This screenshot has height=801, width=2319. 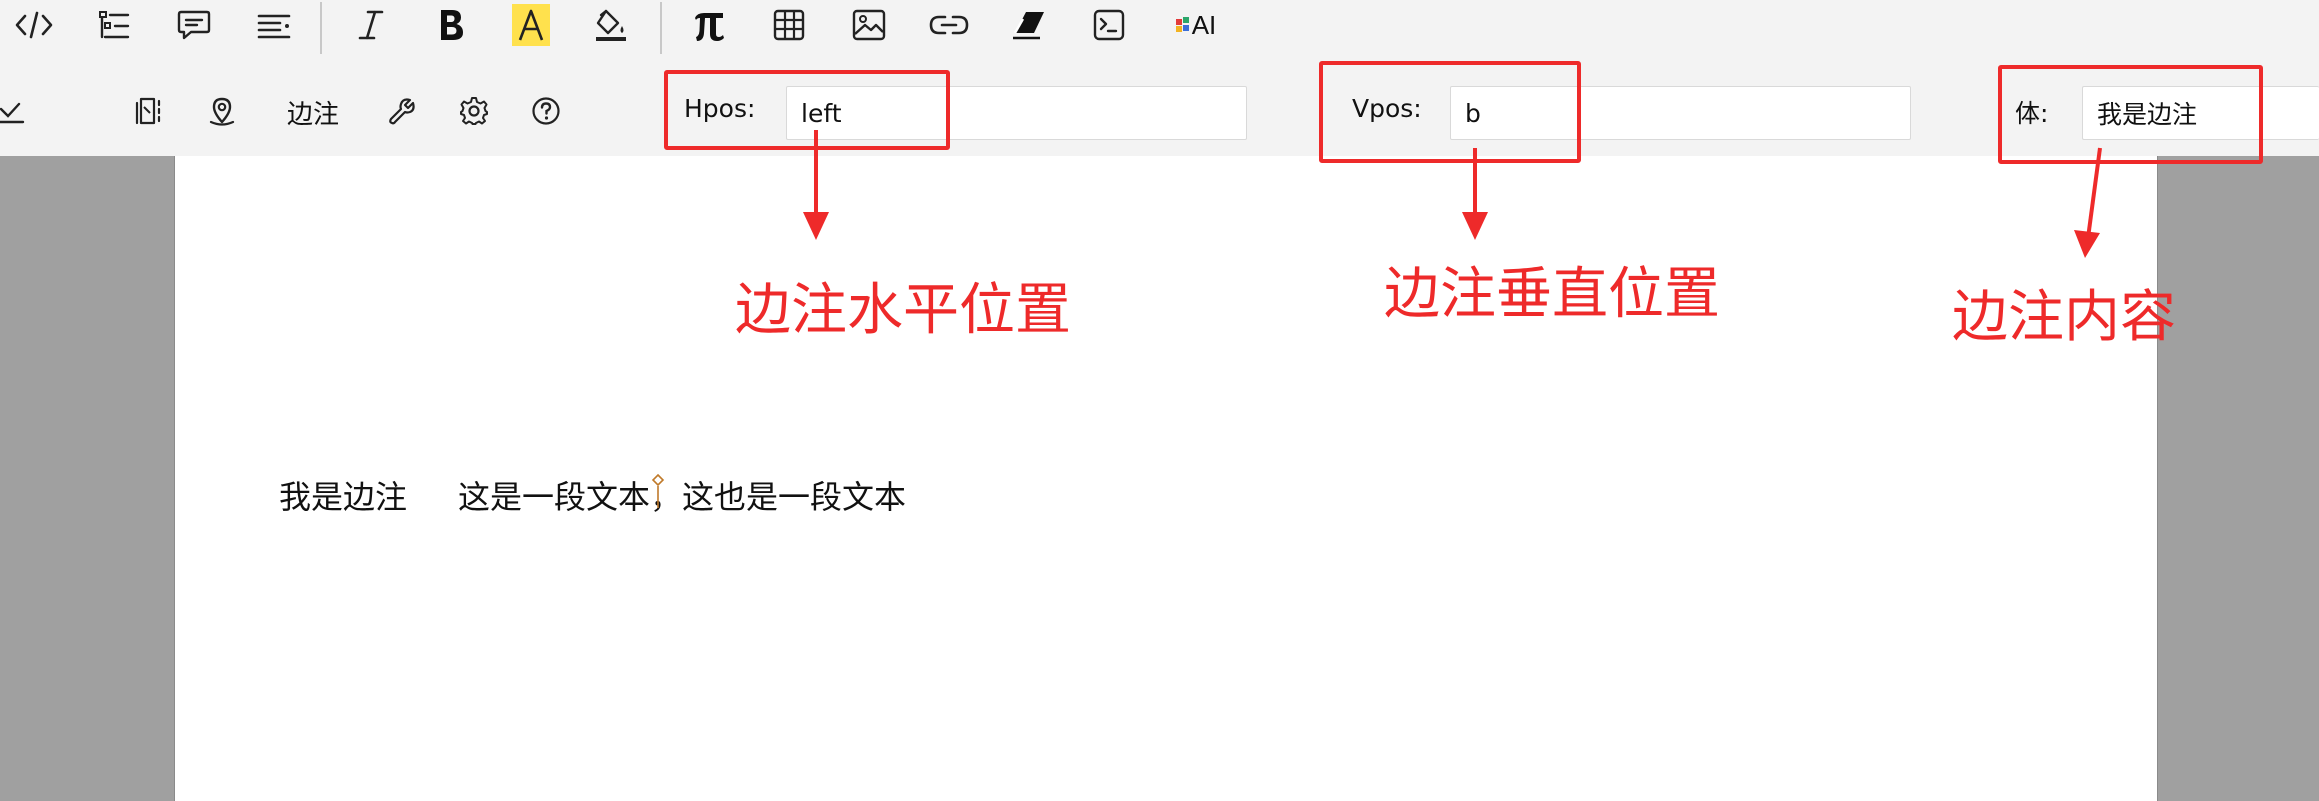 I want to click on annotation-arrows, so click(x=1452, y=194).